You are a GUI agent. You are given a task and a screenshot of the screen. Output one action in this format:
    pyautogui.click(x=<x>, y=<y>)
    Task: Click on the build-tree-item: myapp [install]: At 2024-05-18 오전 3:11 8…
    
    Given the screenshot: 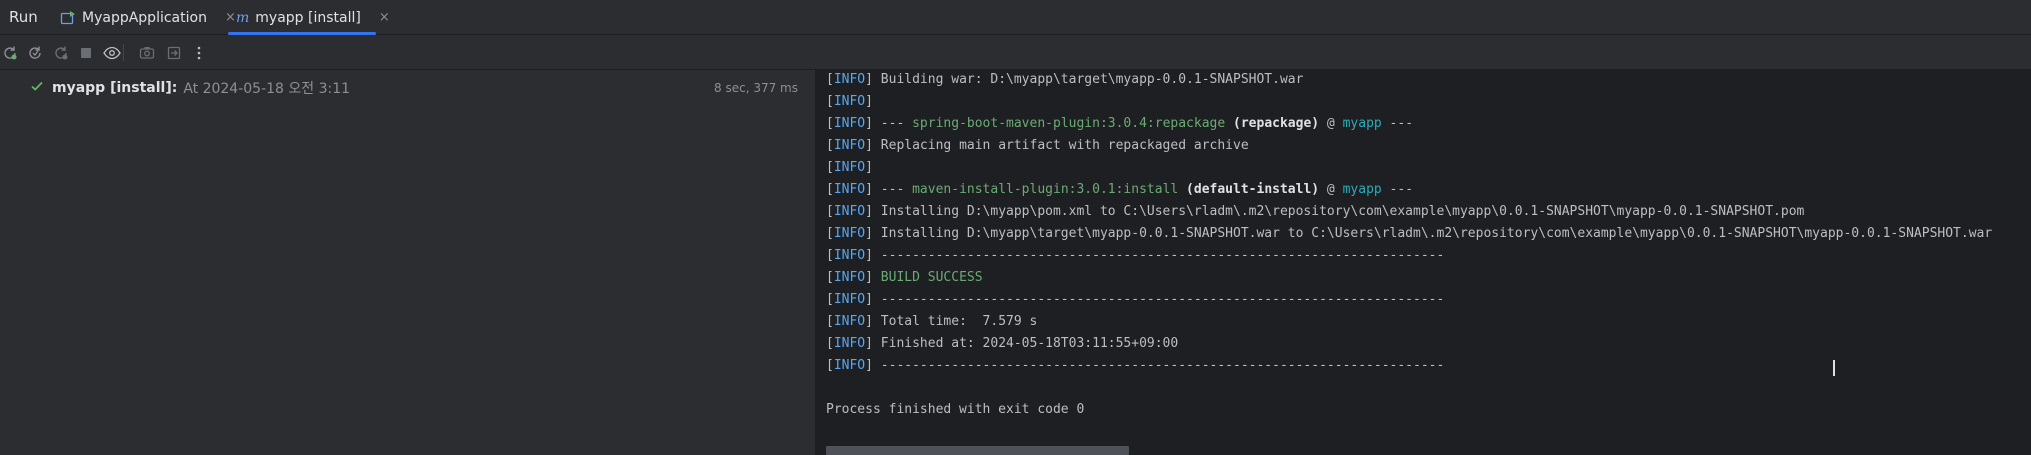 What is the action you would take?
    pyautogui.click(x=417, y=88)
    